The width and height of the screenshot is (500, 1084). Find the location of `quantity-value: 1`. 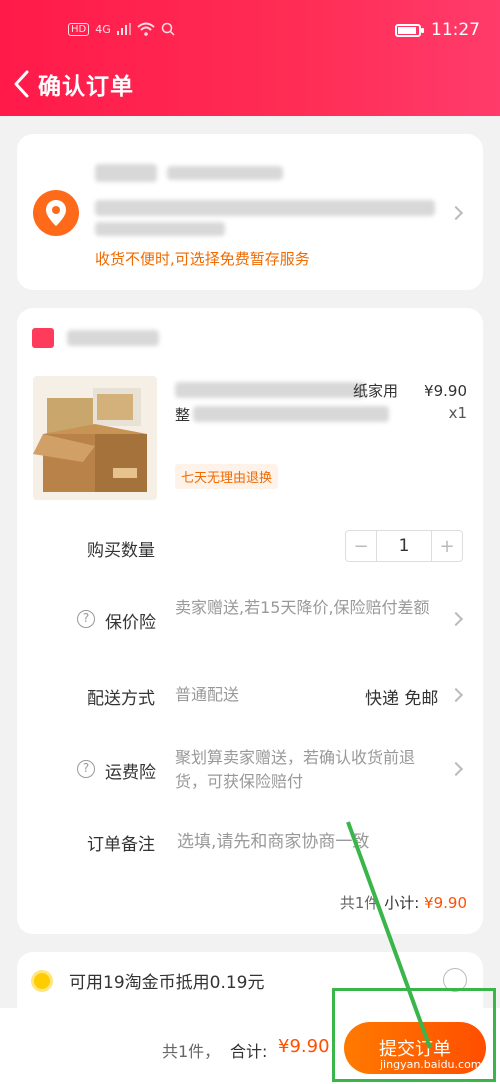

quantity-value: 1 is located at coordinates (404, 546).